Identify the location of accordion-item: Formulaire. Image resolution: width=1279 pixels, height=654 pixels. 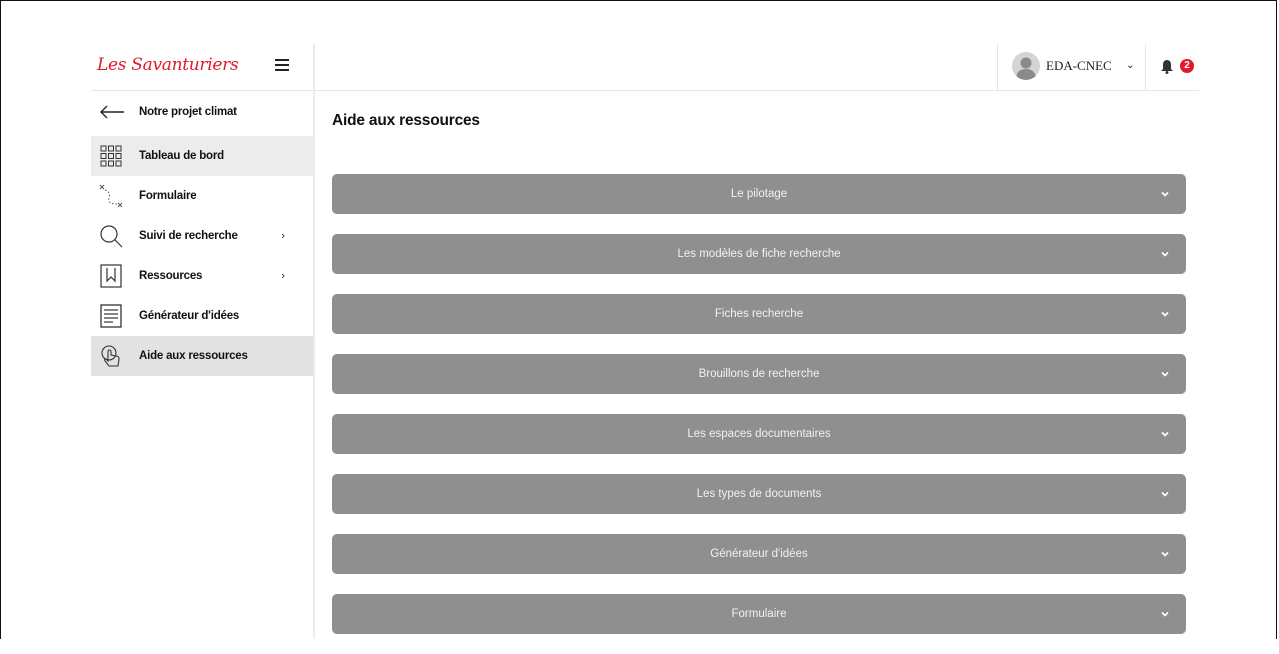
(759, 614).